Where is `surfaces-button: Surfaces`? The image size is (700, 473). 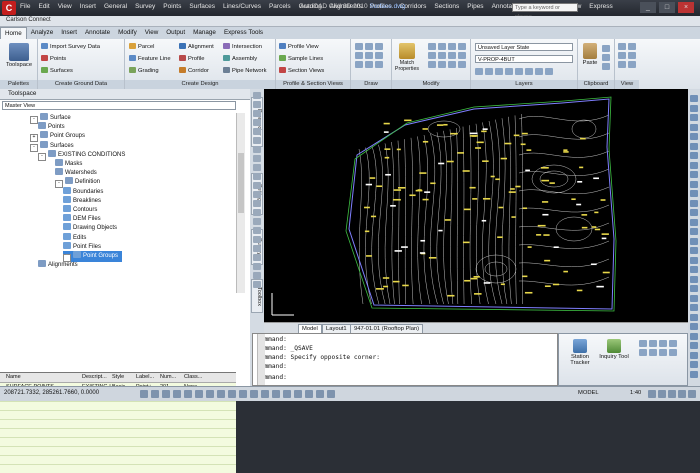
surfaces-button: Surfaces is located at coordinates (57, 70).